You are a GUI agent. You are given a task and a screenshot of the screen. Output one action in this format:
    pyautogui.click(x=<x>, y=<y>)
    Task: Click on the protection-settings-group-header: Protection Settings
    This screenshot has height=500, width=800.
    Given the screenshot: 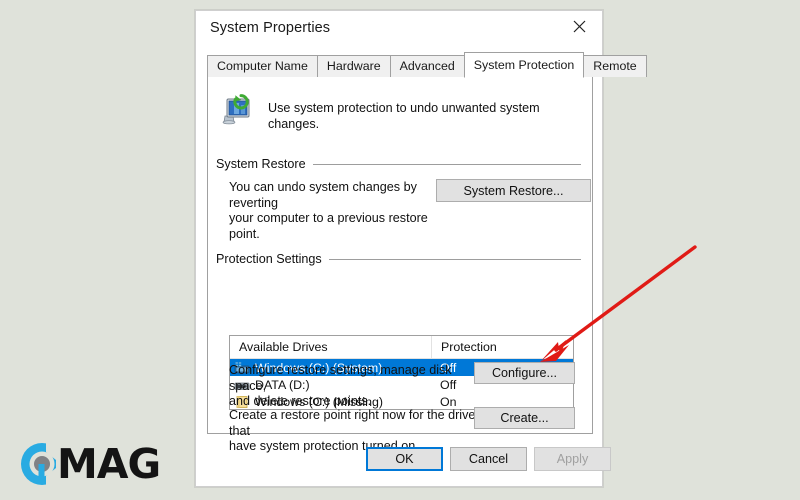 What is the action you would take?
    pyautogui.click(x=398, y=259)
    